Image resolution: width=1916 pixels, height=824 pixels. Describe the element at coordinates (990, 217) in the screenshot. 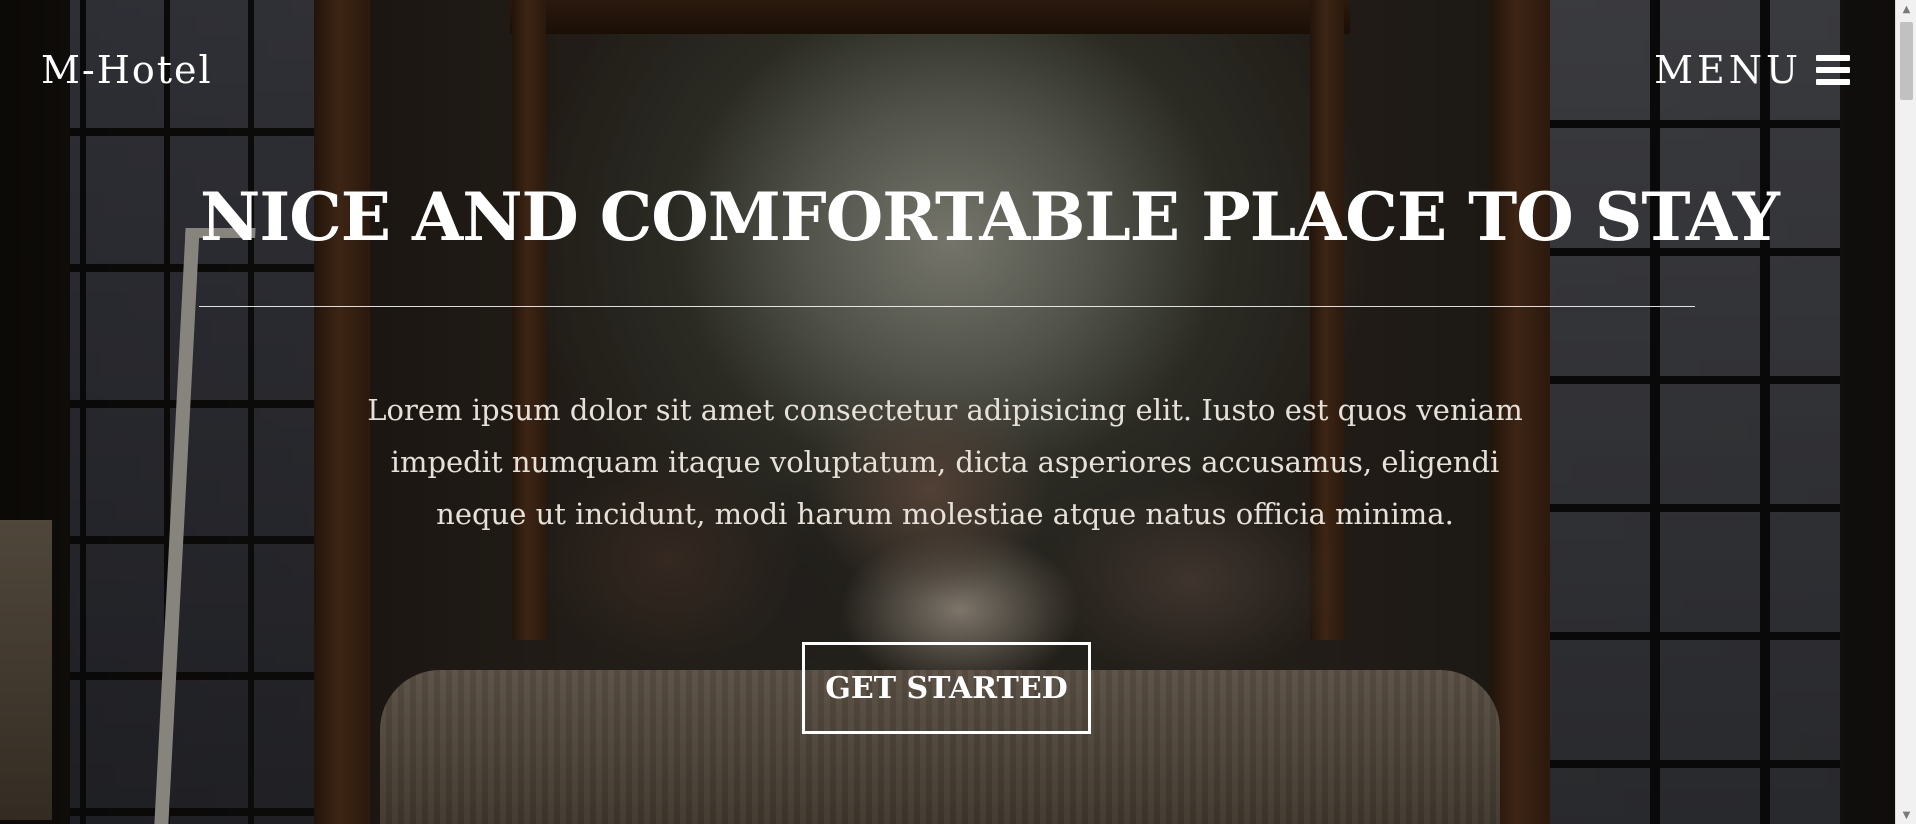

I see `hero-headline: NICE AND COMFORTABLE PLACE TO STAY` at that location.